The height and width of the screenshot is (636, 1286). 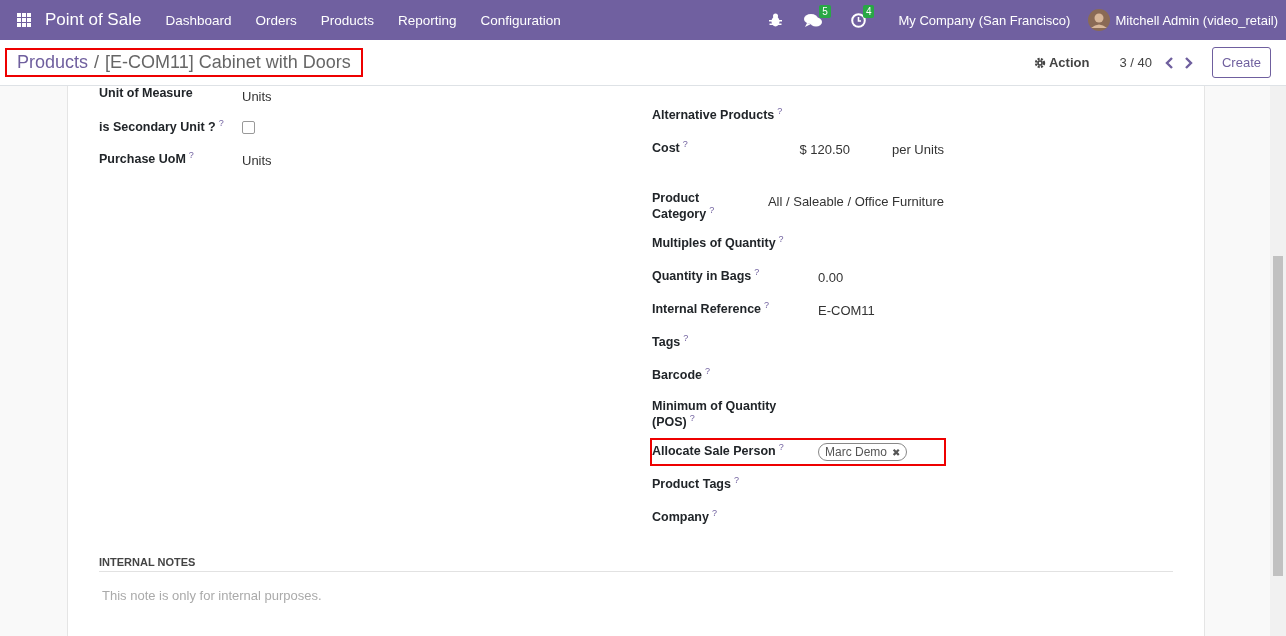 What do you see at coordinates (831, 278) in the screenshot?
I see `field-value: 0.00` at bounding box center [831, 278].